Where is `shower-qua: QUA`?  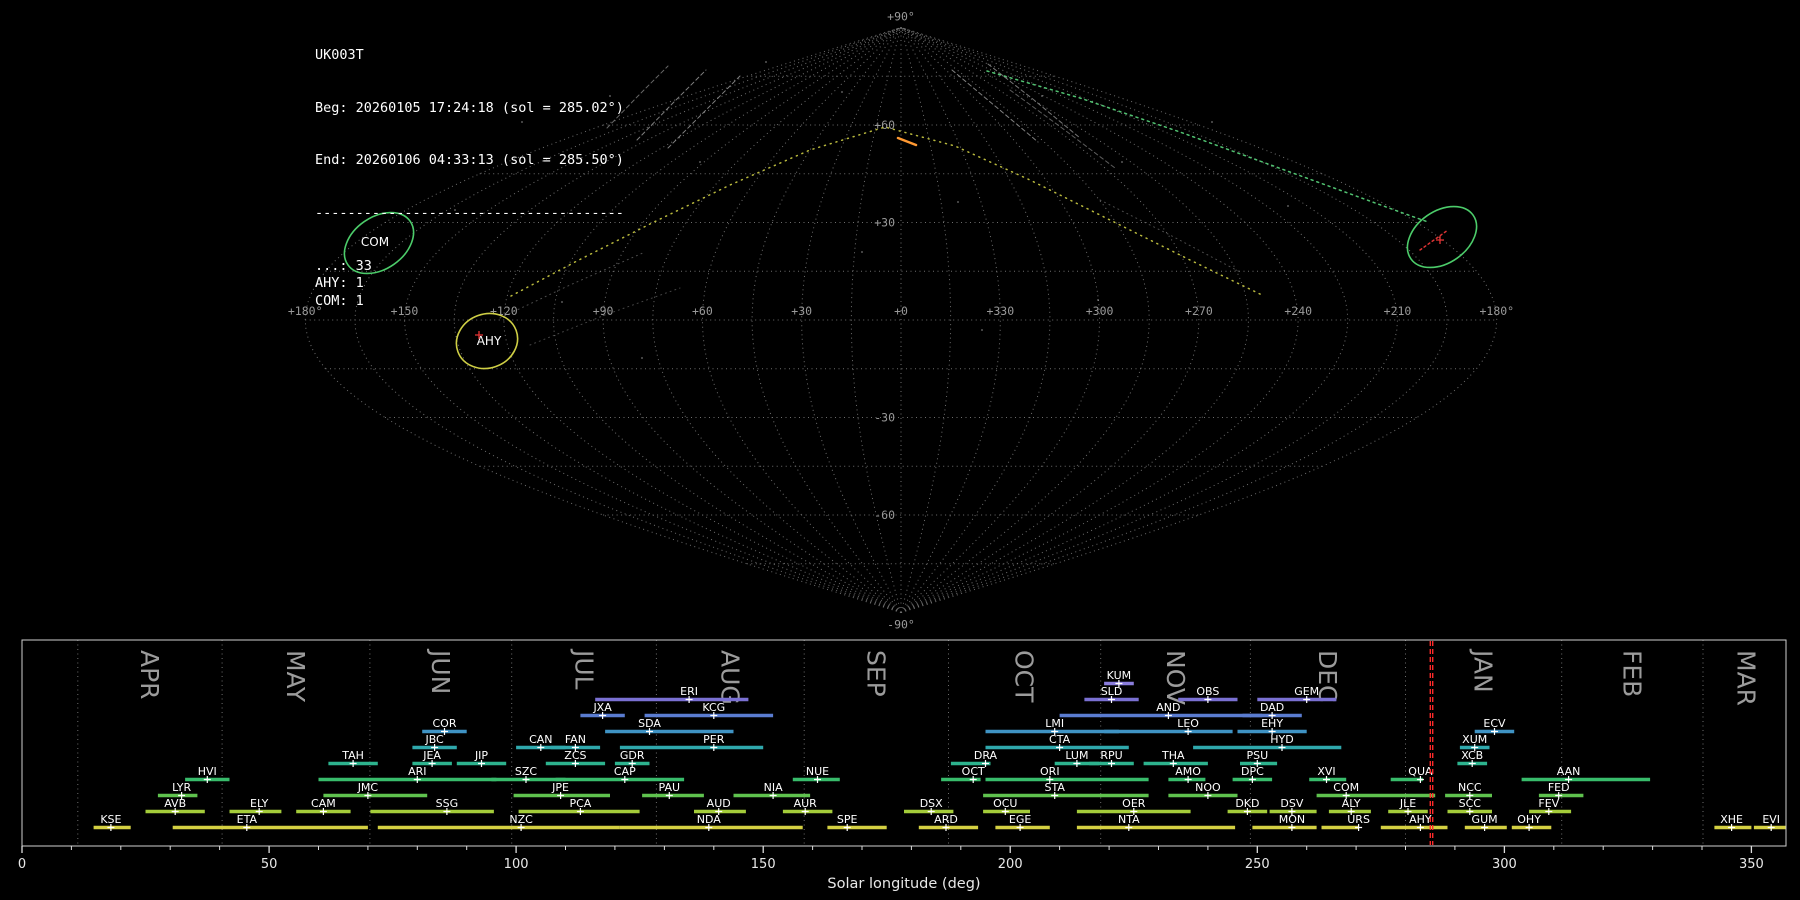 shower-qua: QUA is located at coordinates (1411, 774).